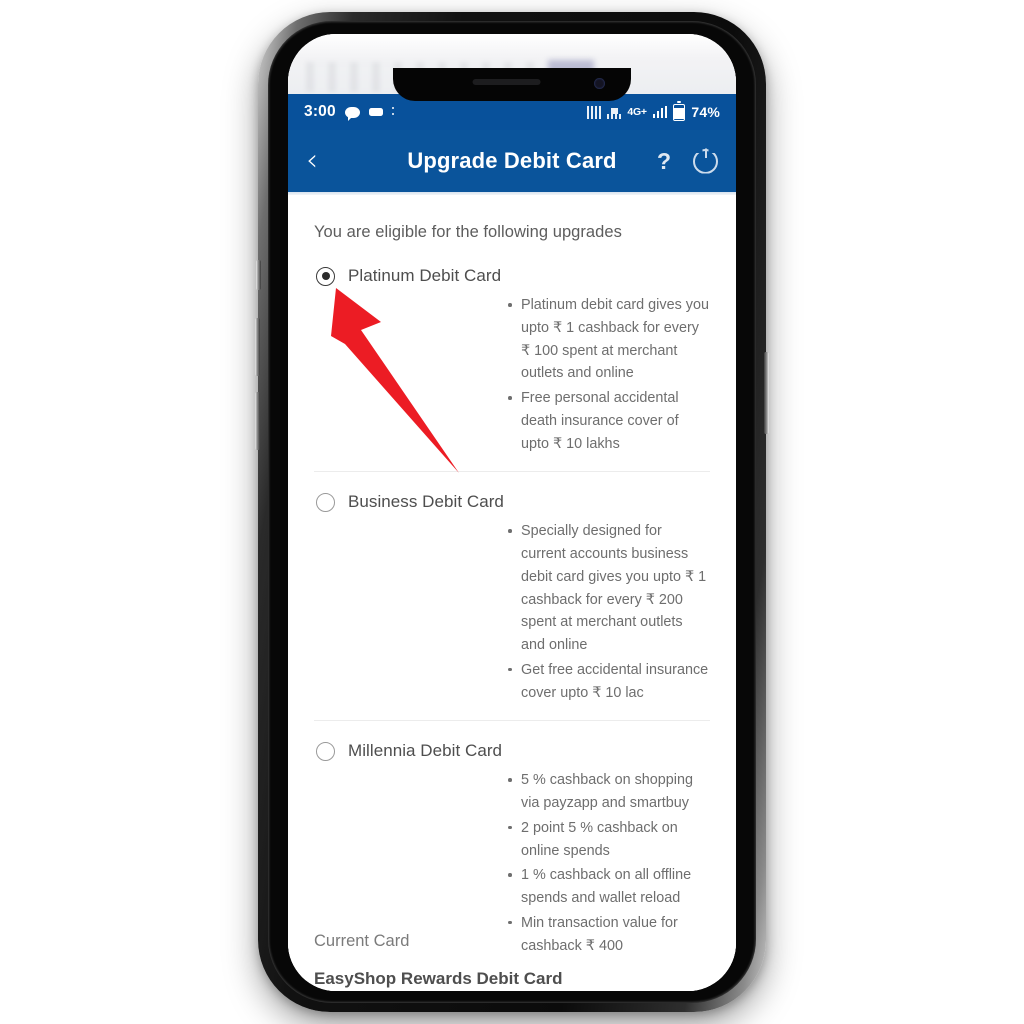 This screenshot has width=1024, height=1024. I want to click on app-bar-actions: ?, so click(687, 161).